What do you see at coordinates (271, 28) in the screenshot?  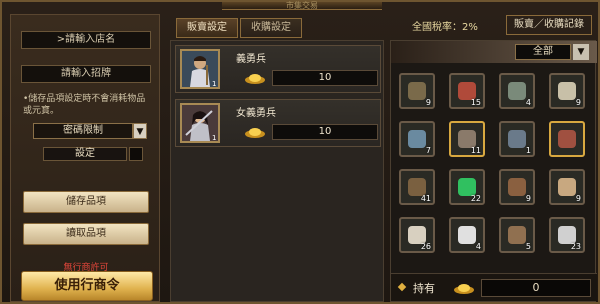 I see `tab-buy-settings: 收購設定` at bounding box center [271, 28].